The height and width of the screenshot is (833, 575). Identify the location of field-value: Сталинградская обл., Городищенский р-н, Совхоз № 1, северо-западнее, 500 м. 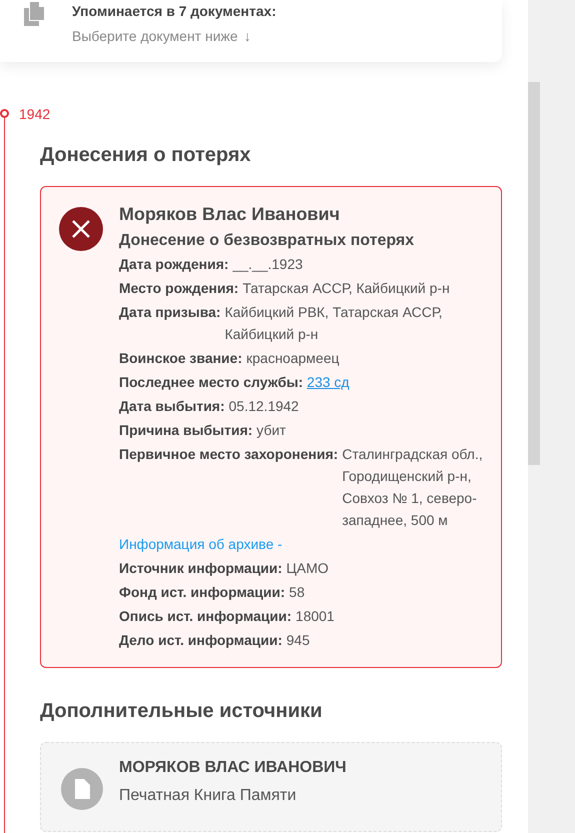
(412, 487).